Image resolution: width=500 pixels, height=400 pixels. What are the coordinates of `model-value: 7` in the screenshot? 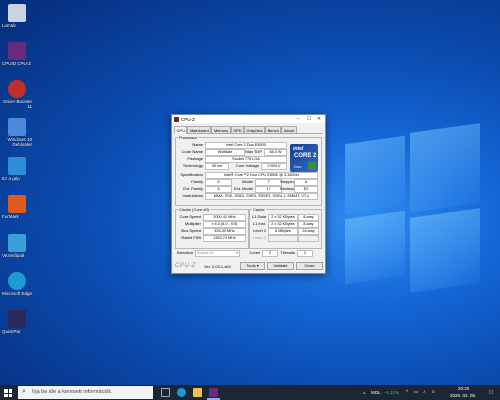 It's located at (268, 182).